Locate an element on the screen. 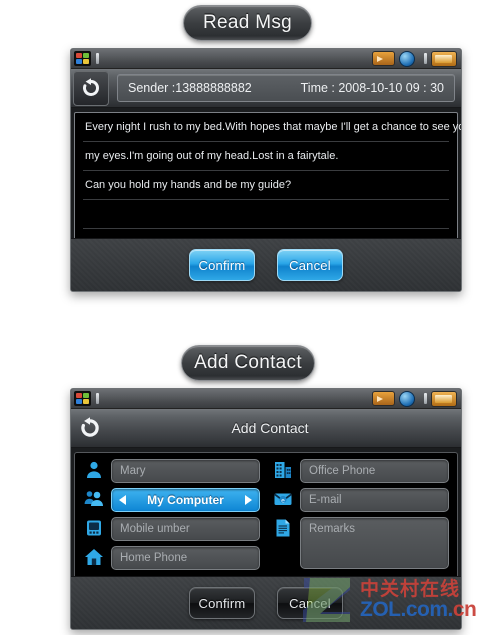  group-selector: My Computer is located at coordinates (185, 500).